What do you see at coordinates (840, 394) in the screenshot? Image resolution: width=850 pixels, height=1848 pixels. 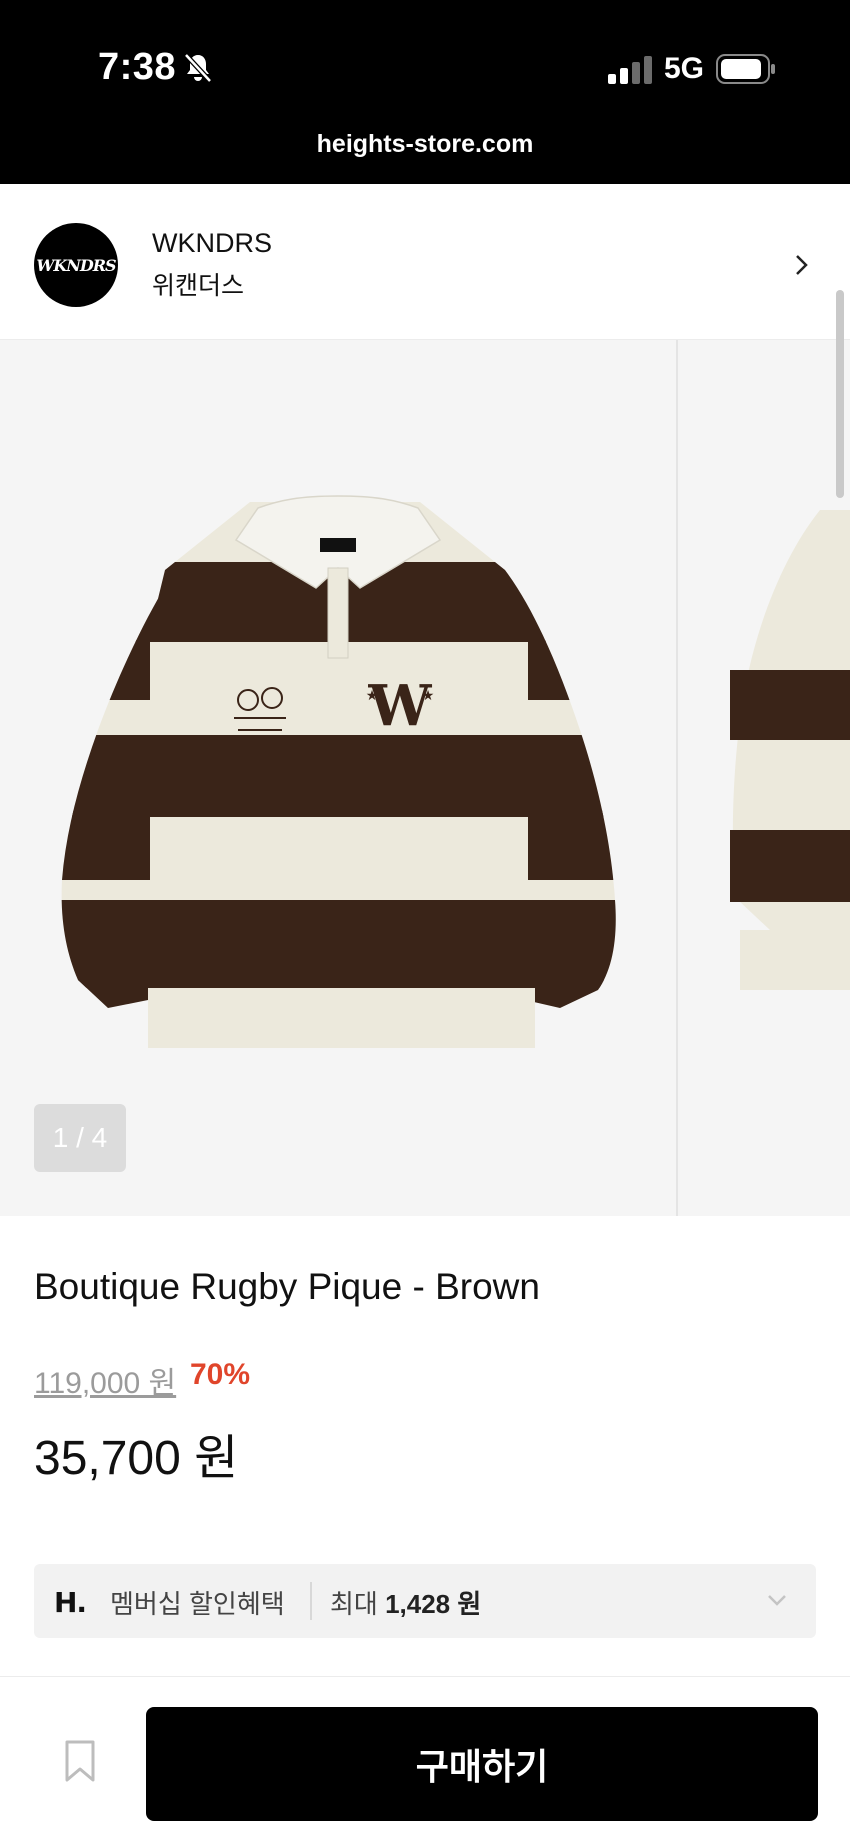 I see `scrollbar` at bounding box center [840, 394].